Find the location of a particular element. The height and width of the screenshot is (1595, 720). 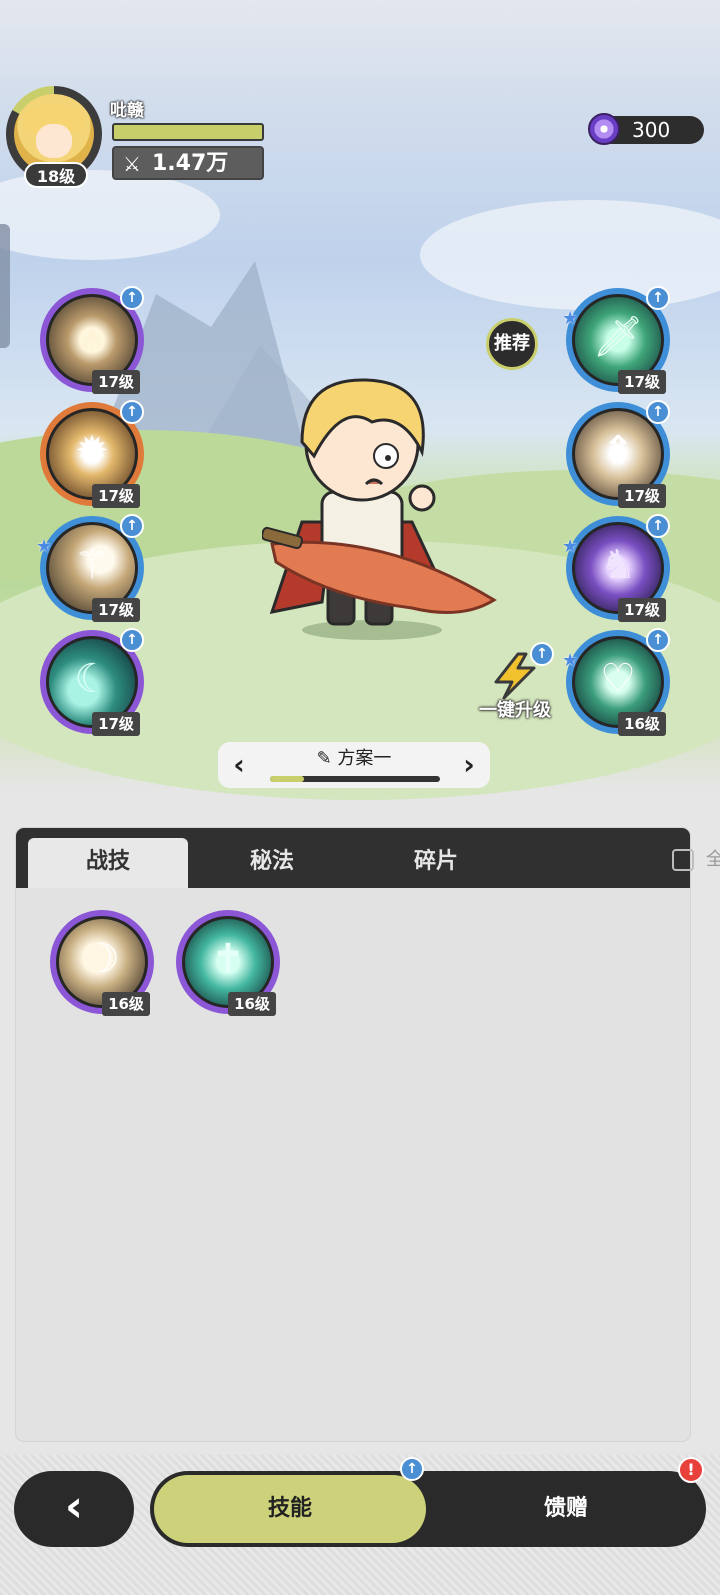

tab-fragments: 碎片 is located at coordinates (436, 863).